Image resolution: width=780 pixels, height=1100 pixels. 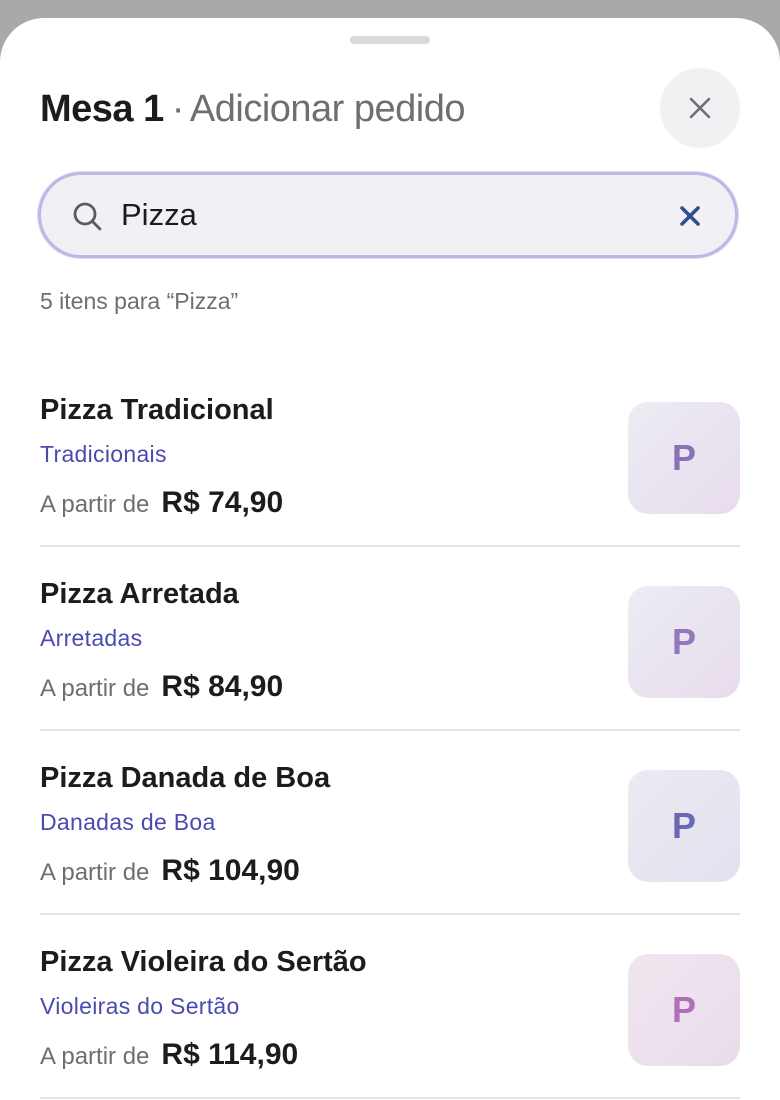 I want to click on item-price-row: A partir de R$ 114,90, so click(x=169, y=1055).